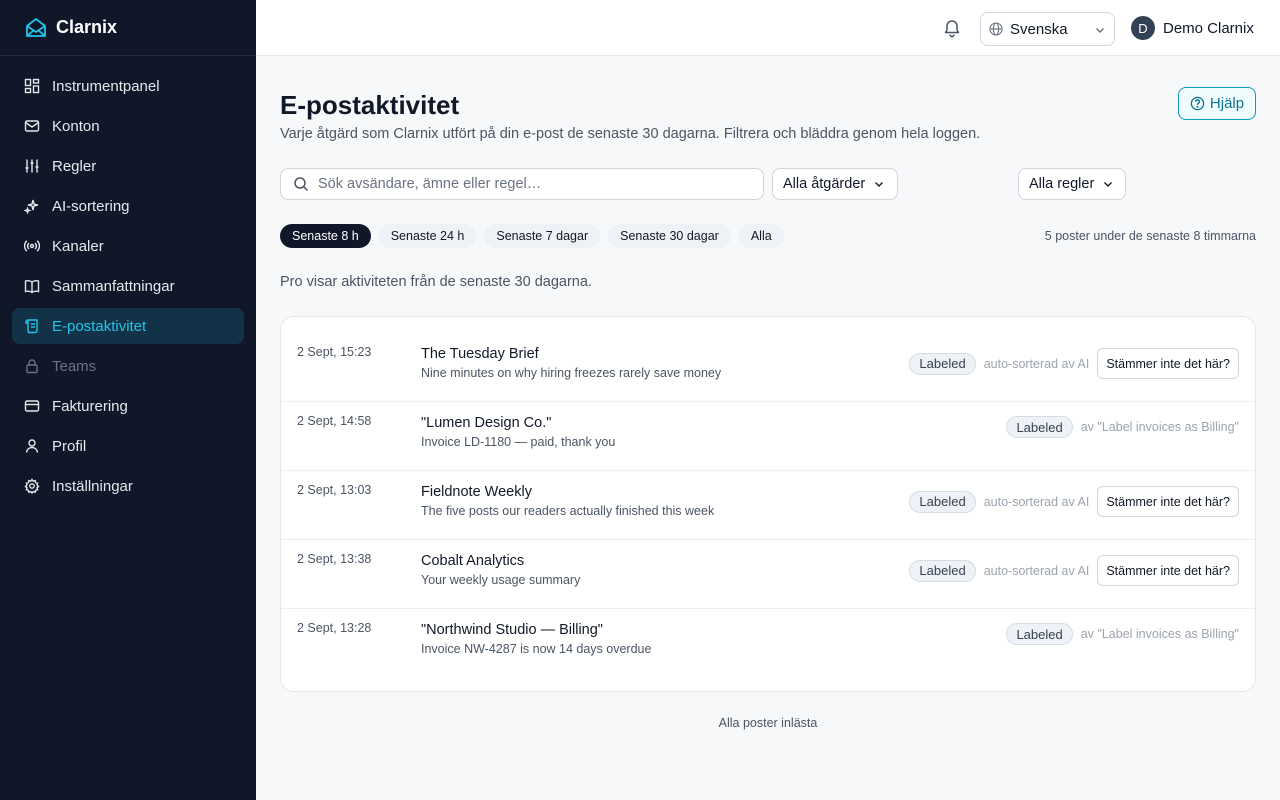  What do you see at coordinates (69, 446) in the screenshot?
I see `sidebar-item-label: Profil` at bounding box center [69, 446].